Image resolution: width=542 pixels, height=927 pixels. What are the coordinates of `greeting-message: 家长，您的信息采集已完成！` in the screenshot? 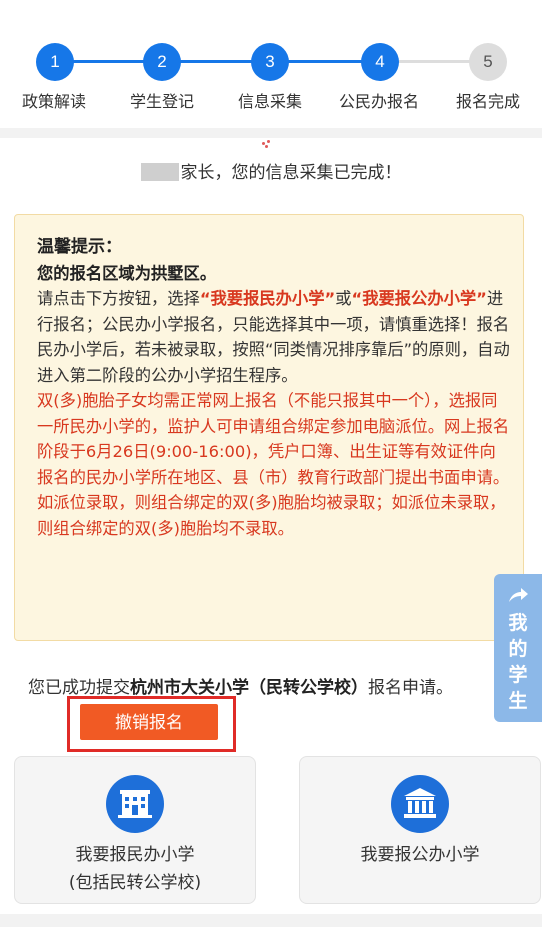 It's located at (271, 173).